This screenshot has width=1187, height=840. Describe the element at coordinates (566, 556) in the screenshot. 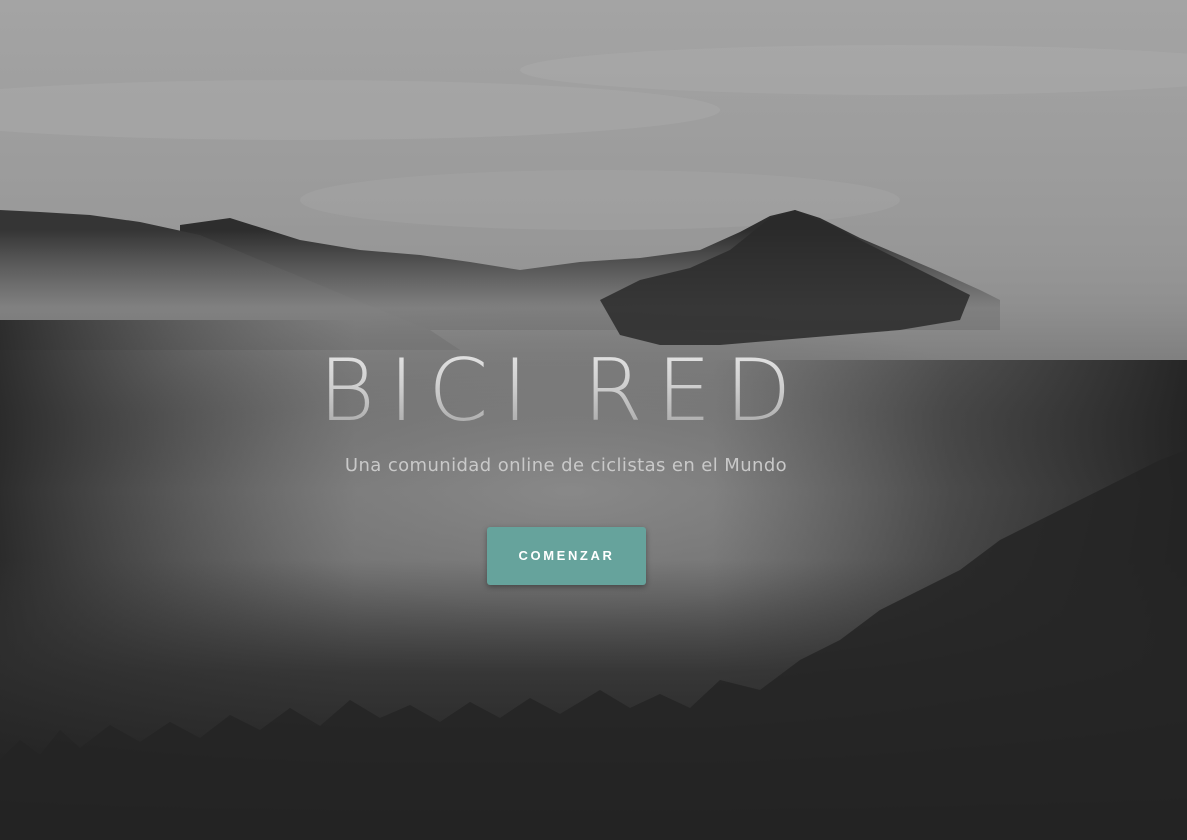

I see `start-button: COMENZAR` at that location.